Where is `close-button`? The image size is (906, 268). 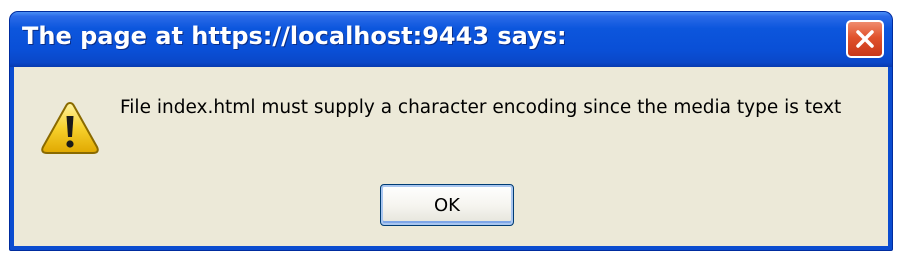
close-button is located at coordinates (865, 39).